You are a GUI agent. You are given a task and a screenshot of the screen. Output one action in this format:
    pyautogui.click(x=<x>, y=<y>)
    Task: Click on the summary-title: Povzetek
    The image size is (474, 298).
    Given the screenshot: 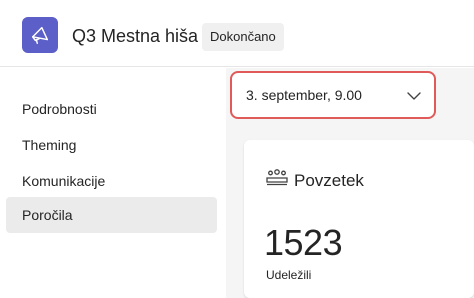 What is the action you would take?
    pyautogui.click(x=329, y=180)
    